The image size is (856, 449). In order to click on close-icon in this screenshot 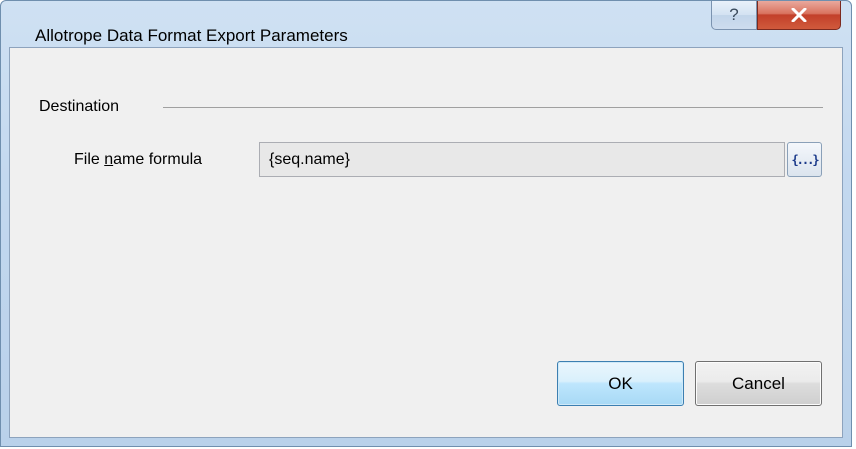, I will do `click(799, 15)`.